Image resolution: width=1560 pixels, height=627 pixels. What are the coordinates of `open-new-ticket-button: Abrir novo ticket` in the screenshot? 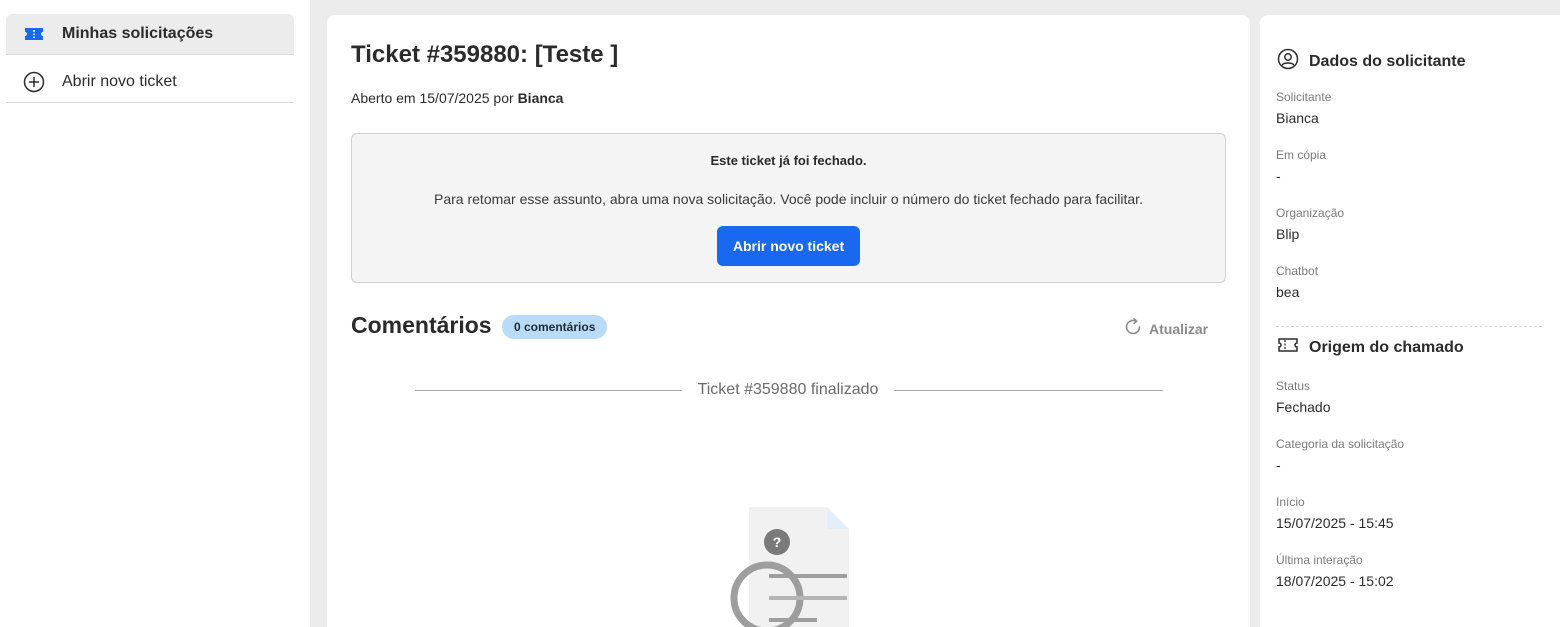 It's located at (788, 246).